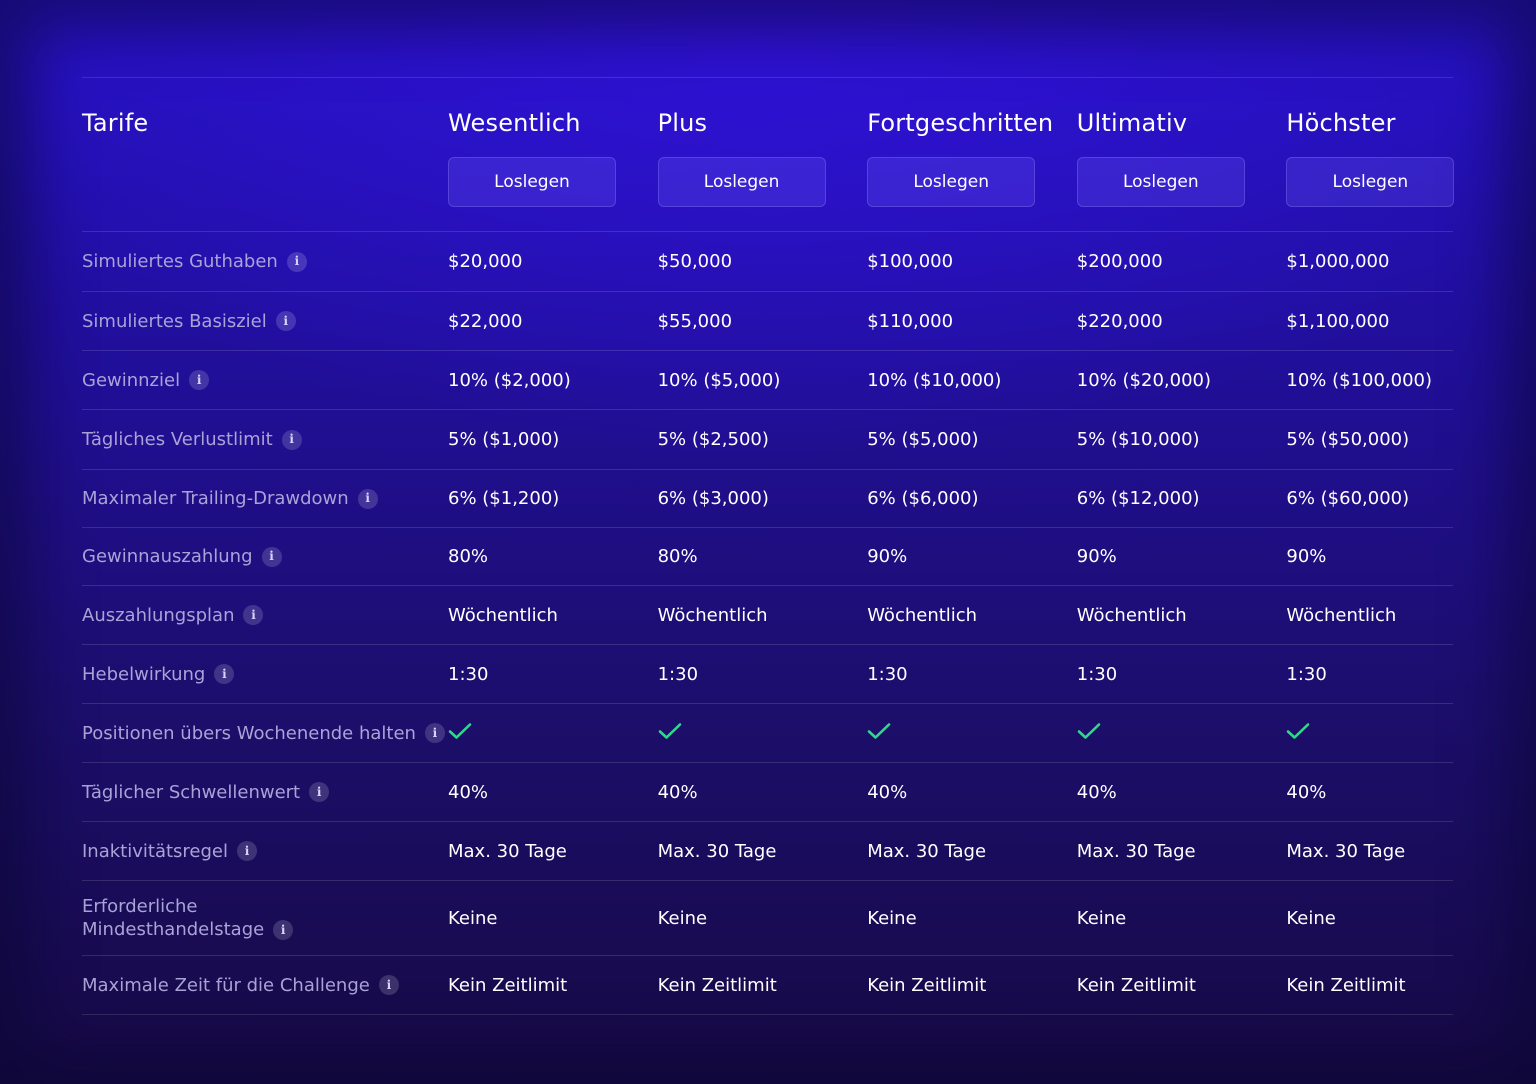  What do you see at coordinates (265, 674) in the screenshot?
I see `row-label: Hebelwirkung i` at bounding box center [265, 674].